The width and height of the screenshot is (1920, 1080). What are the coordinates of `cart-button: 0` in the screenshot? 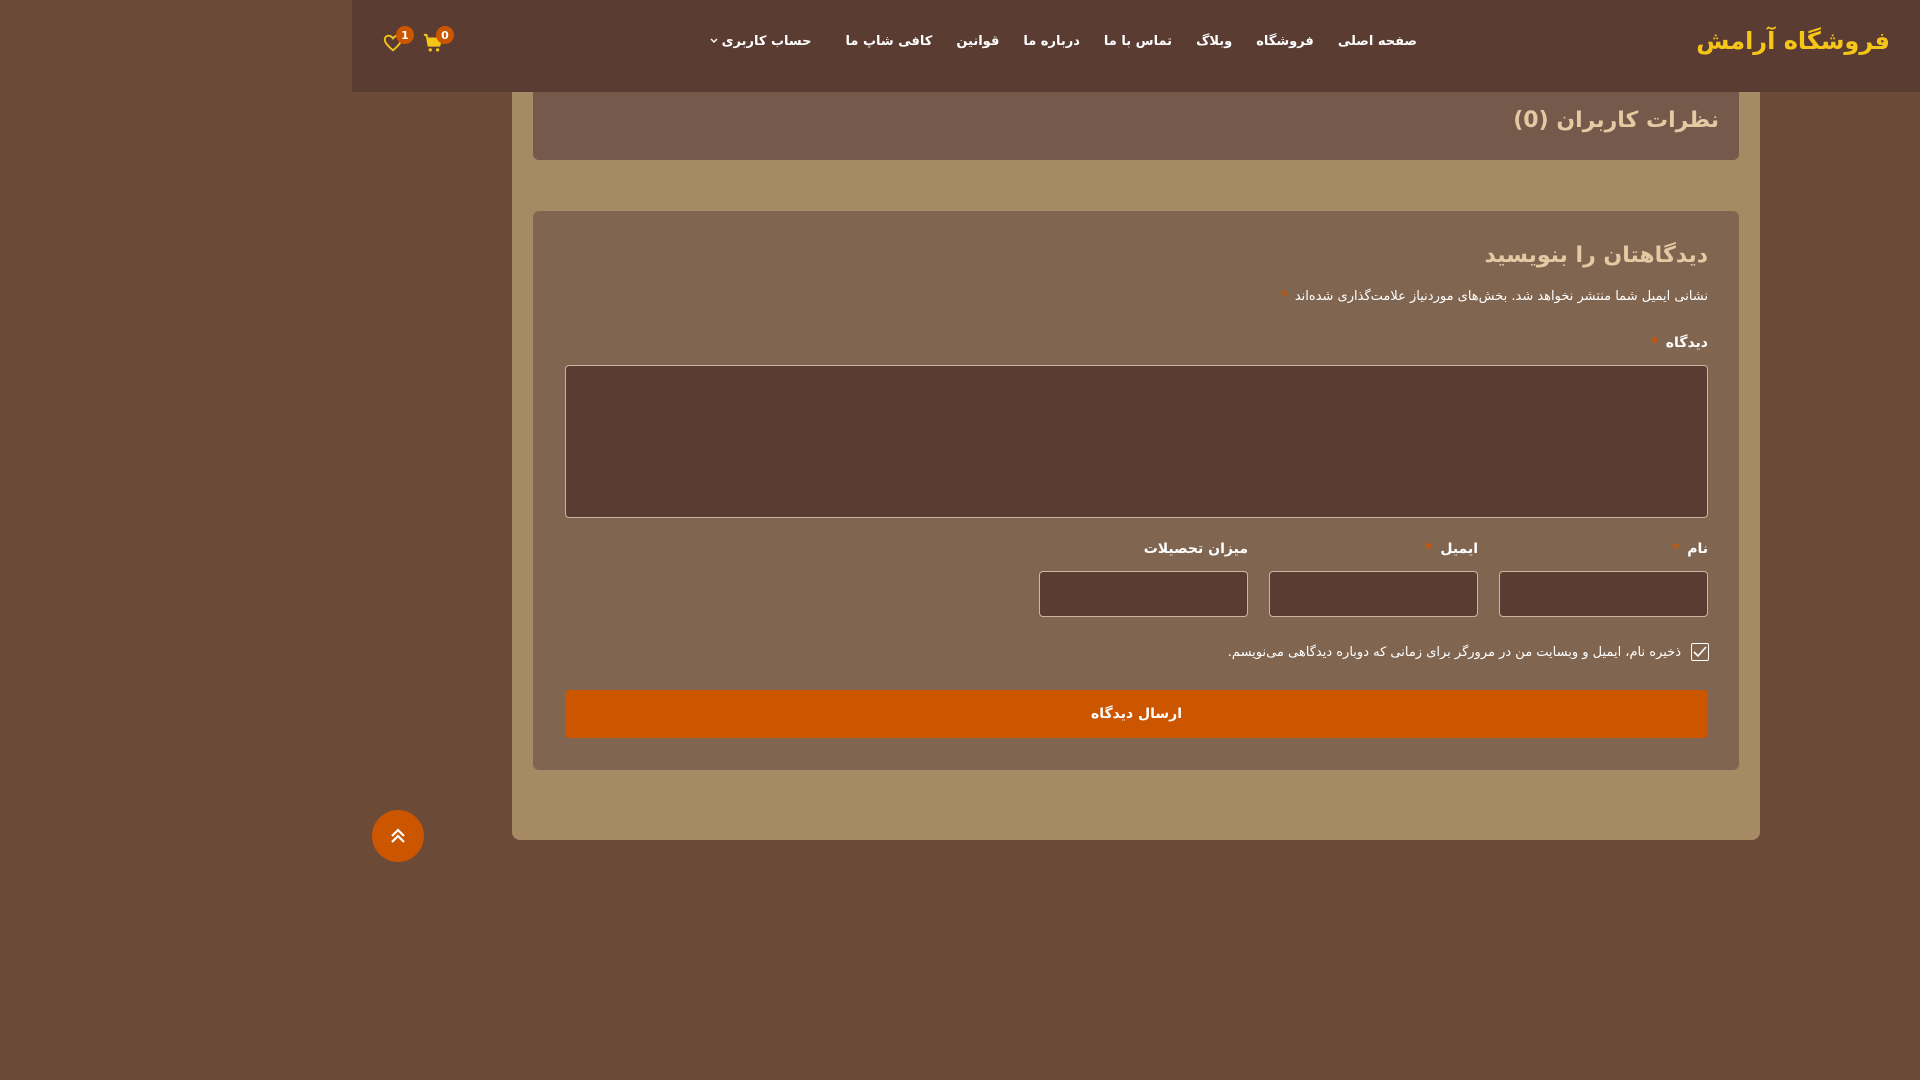 It's located at (438, 40).